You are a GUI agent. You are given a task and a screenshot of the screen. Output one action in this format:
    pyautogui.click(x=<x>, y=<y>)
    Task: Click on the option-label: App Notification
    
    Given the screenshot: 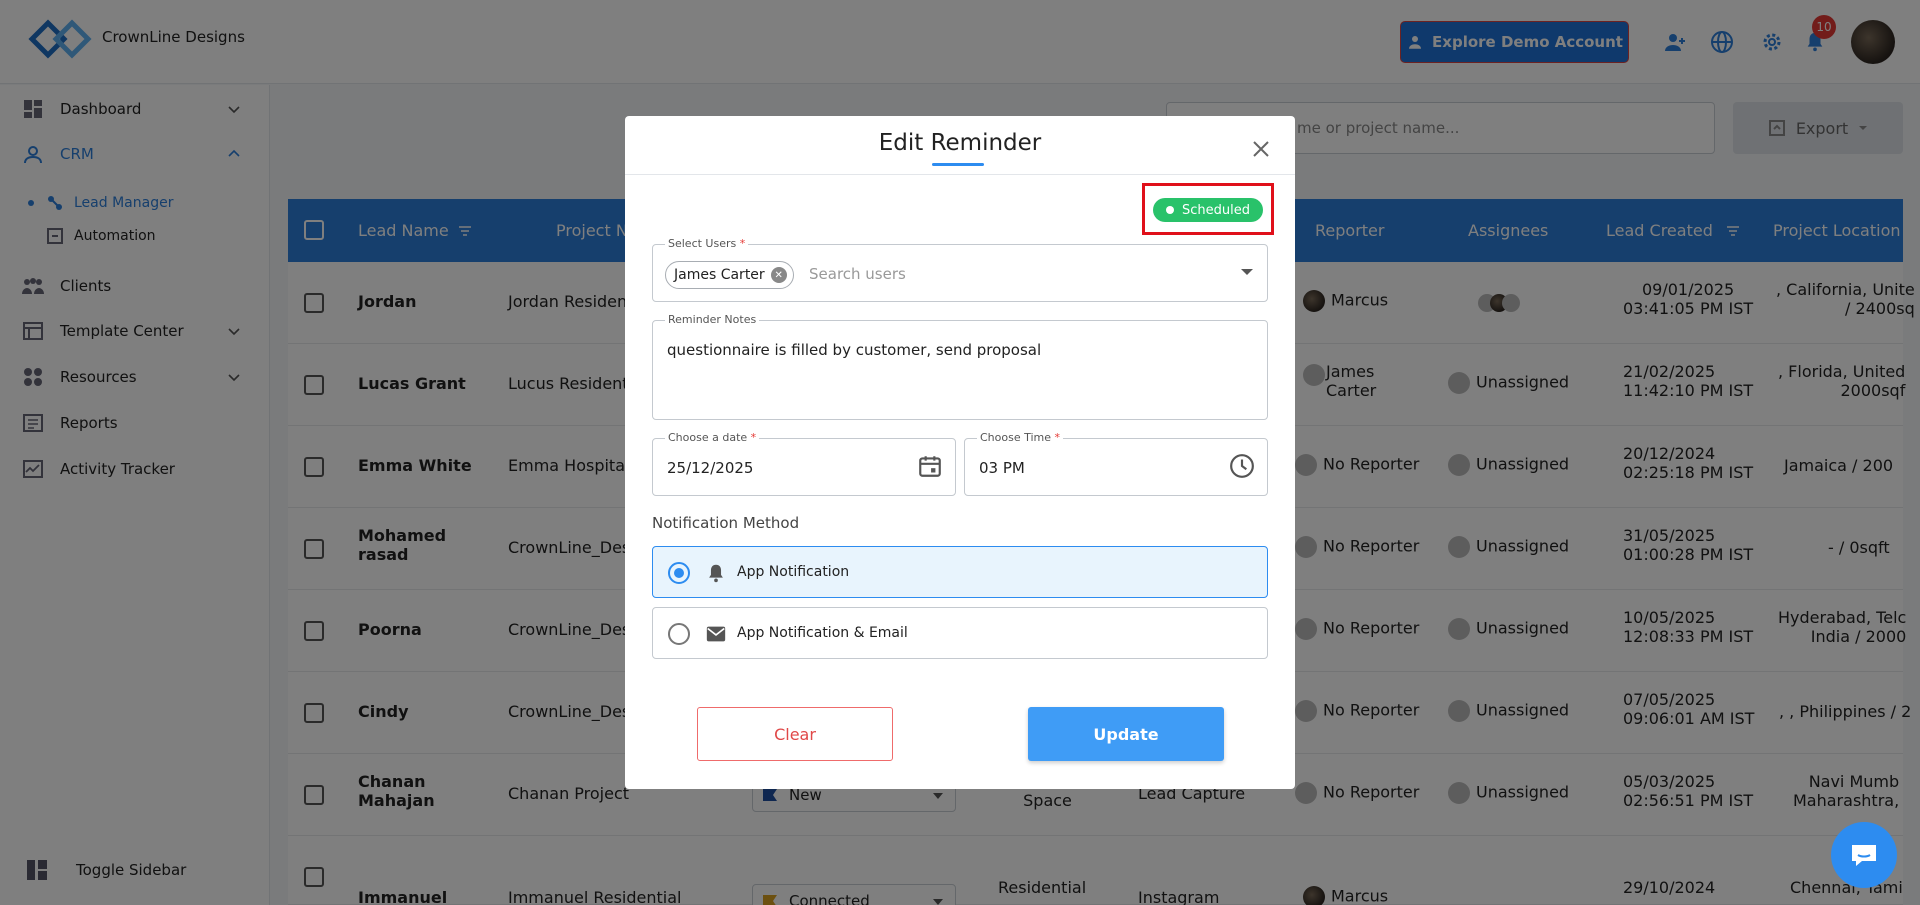 What is the action you would take?
    pyautogui.click(x=793, y=572)
    